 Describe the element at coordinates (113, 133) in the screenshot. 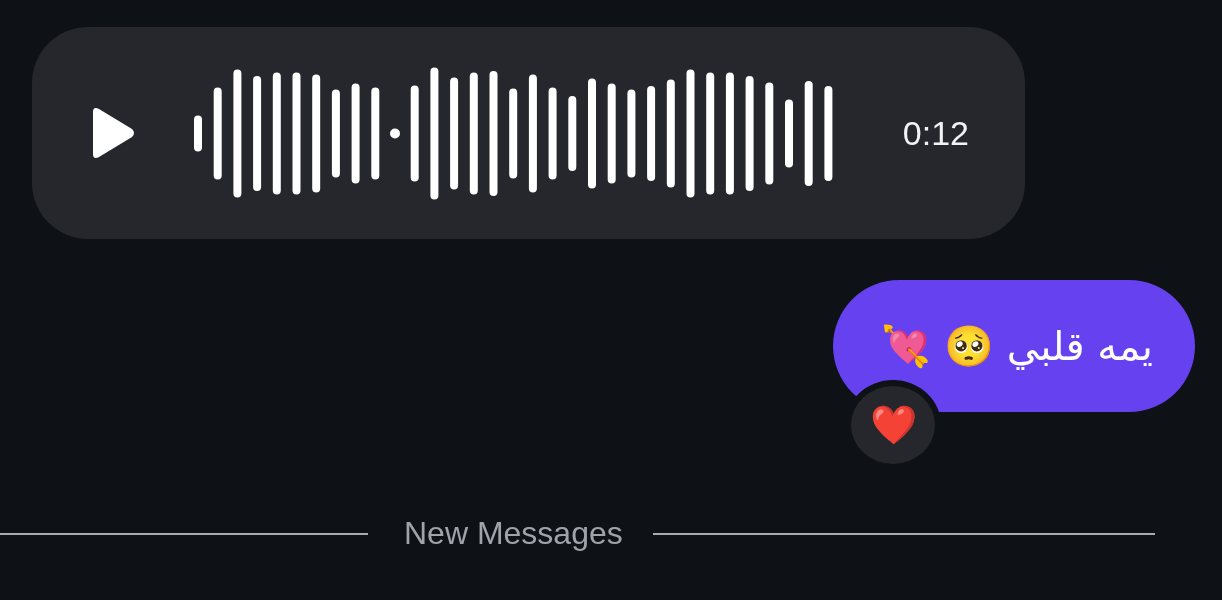

I see `play-icon` at that location.